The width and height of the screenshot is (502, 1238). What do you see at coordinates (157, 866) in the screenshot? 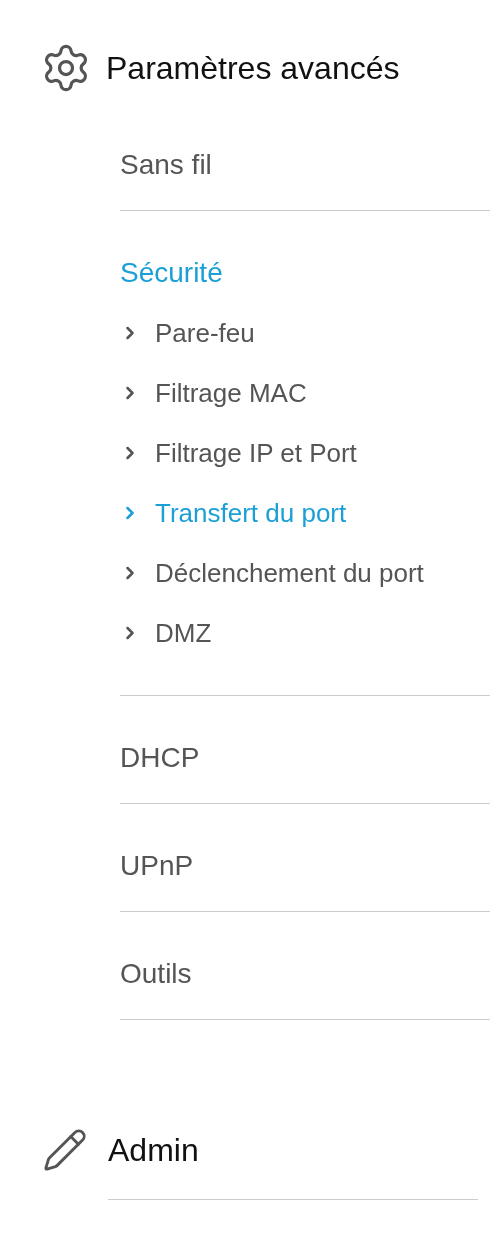
I see `menu-item: UPnP` at bounding box center [157, 866].